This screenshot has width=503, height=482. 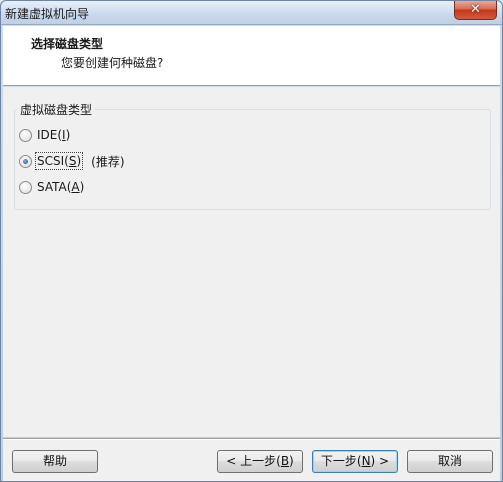 I want to click on radio-scsi: SCSI(S) (推荐), so click(x=72, y=161).